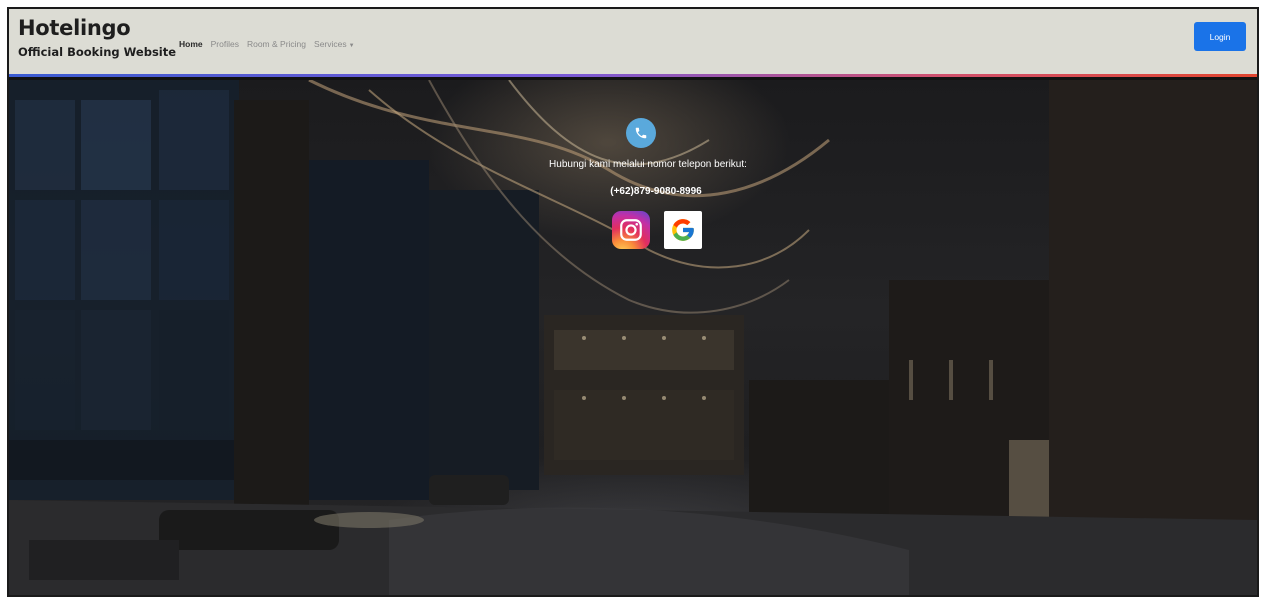 This screenshot has height=601, width=1265. Describe the element at coordinates (97, 52) in the screenshot. I see `brand-subtitle: Official Booking Website` at that location.